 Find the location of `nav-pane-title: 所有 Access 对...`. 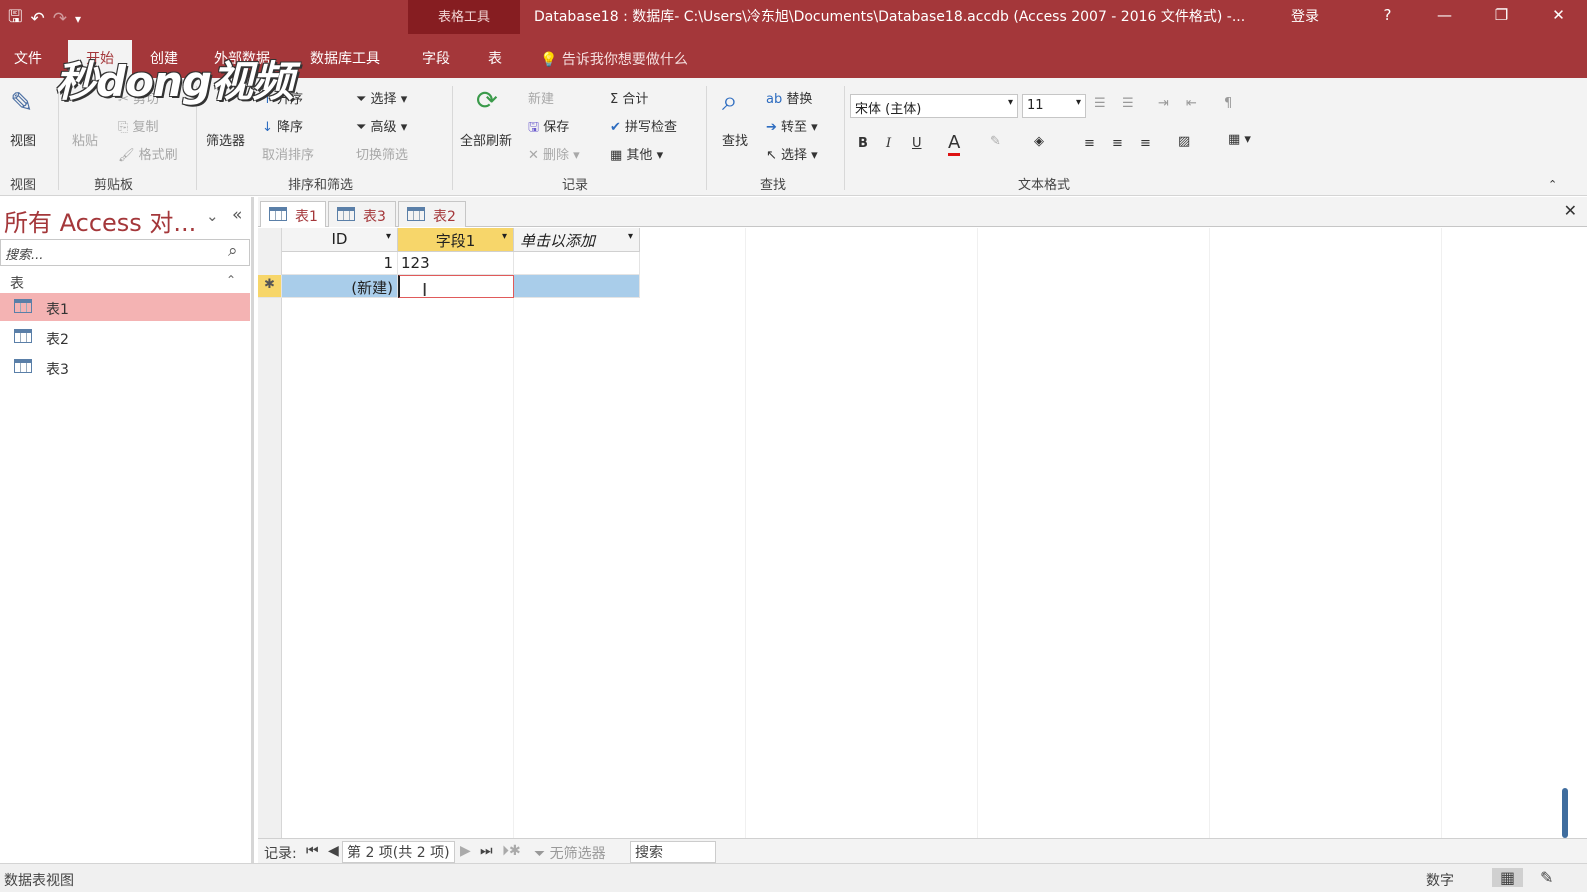

nav-pane-title: 所有 Access 对... is located at coordinates (100, 220).